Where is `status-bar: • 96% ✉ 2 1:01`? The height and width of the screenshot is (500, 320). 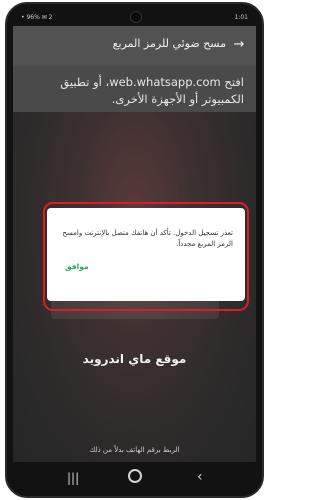
status-bar: • 96% ✉ 2 1:01 is located at coordinates (134, 18).